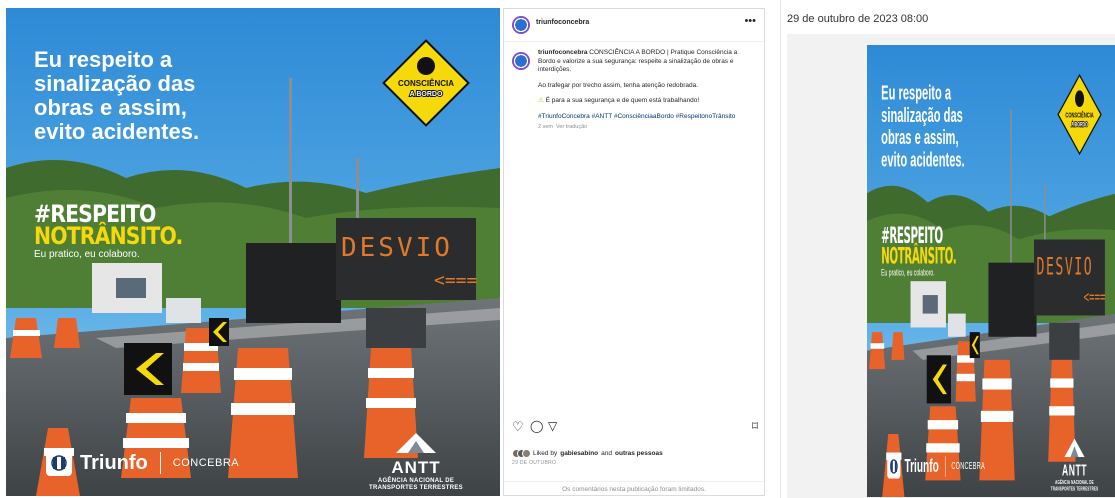  I want to click on post-actions: ♡ ◯ ▽ ⌑, so click(635, 427).